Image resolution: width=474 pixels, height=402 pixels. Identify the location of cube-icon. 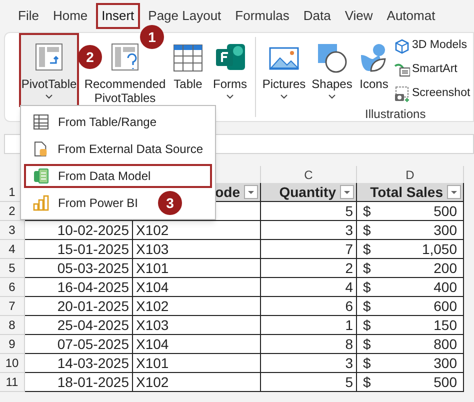
(402, 46).